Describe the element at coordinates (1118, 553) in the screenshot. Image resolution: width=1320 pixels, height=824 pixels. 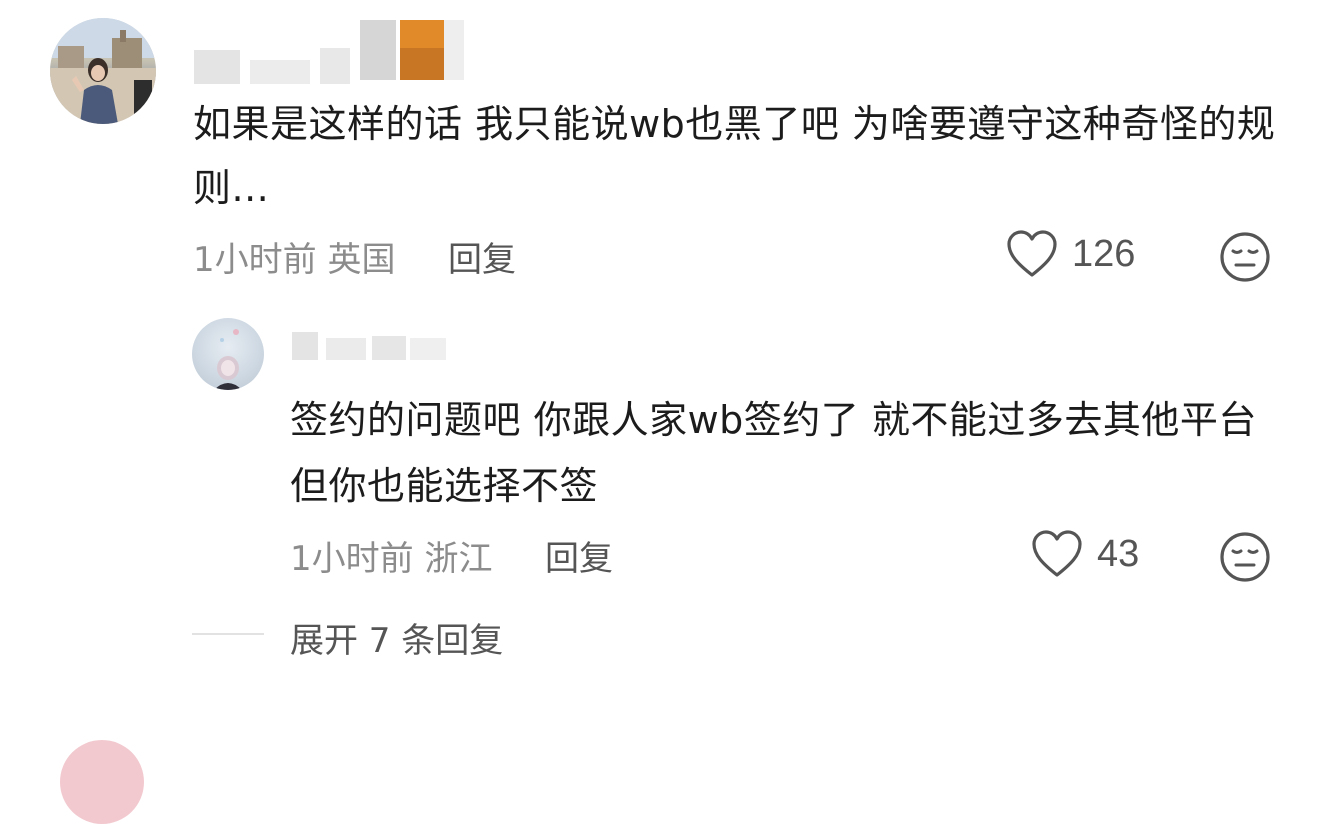
I see `reply-like-count: 43` at that location.